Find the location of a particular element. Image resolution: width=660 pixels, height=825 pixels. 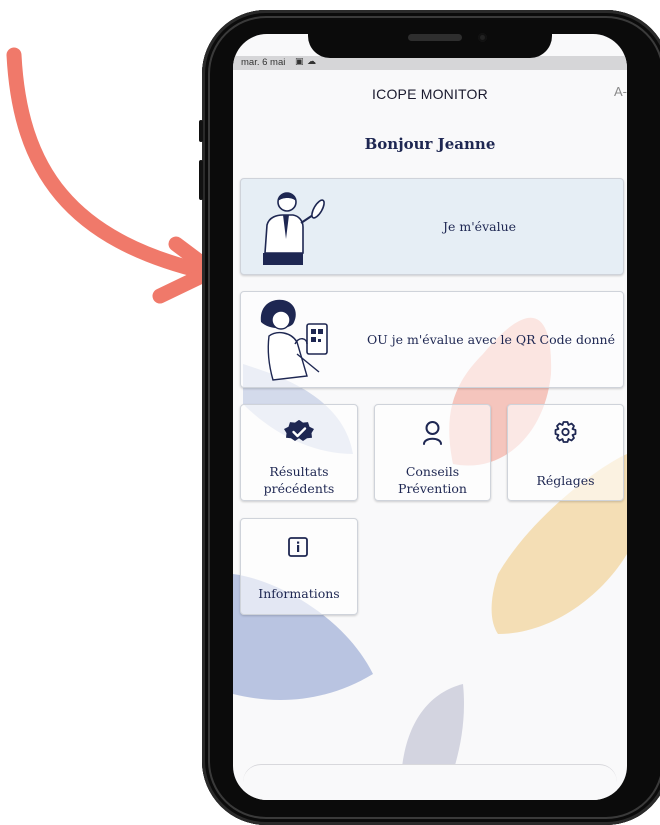

qr-assess-label: OU je m'évalue avec le QR Code donné is located at coordinates (491, 339).